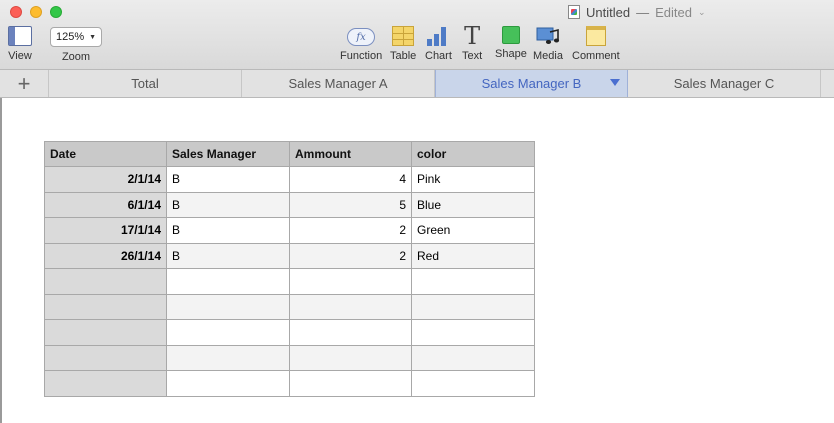 The height and width of the screenshot is (423, 834). What do you see at coordinates (105, 179) in the screenshot?
I see `date-cell: 2/1/14` at bounding box center [105, 179].